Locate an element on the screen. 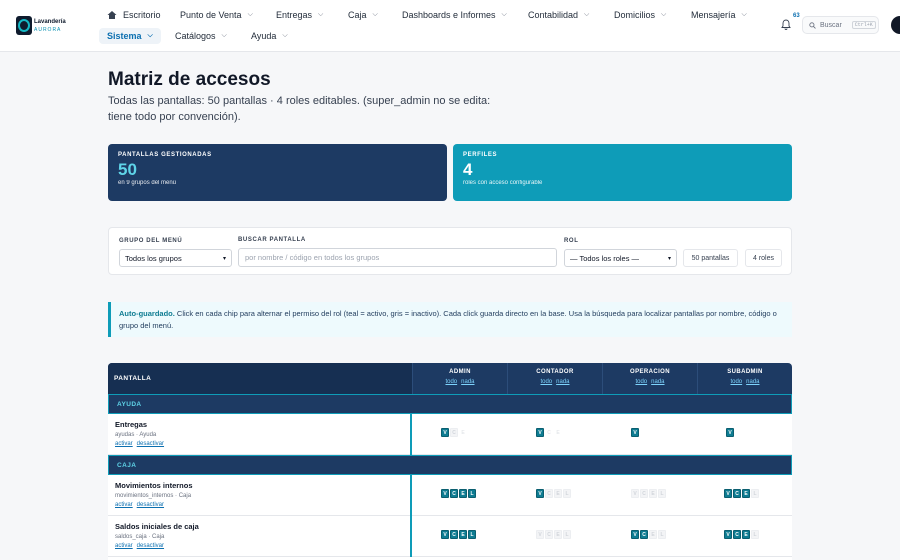 This screenshot has height=560, width=900. nav-dashboards: Dashboards e Informes ⌵ is located at coordinates (454, 15).